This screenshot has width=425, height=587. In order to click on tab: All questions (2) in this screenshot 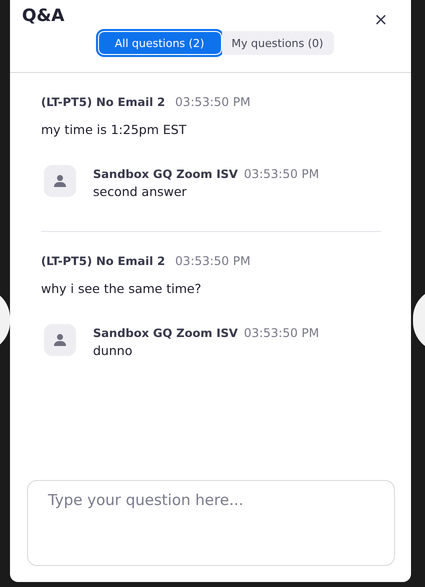, I will do `click(160, 43)`.